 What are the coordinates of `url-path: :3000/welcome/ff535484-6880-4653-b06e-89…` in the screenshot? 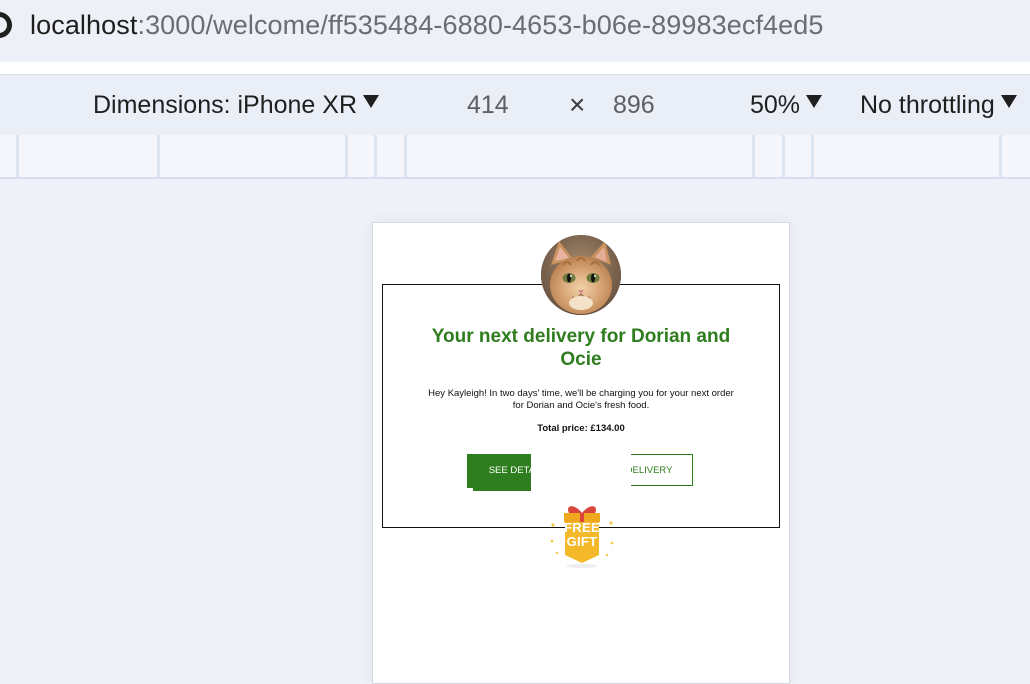 It's located at (480, 25).